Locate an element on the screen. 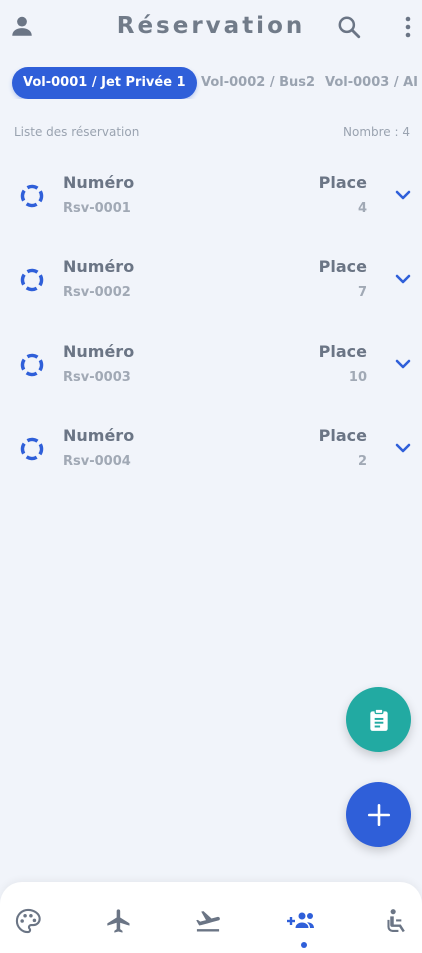 The width and height of the screenshot is (422, 953). place-value: 10 is located at coordinates (357, 377).